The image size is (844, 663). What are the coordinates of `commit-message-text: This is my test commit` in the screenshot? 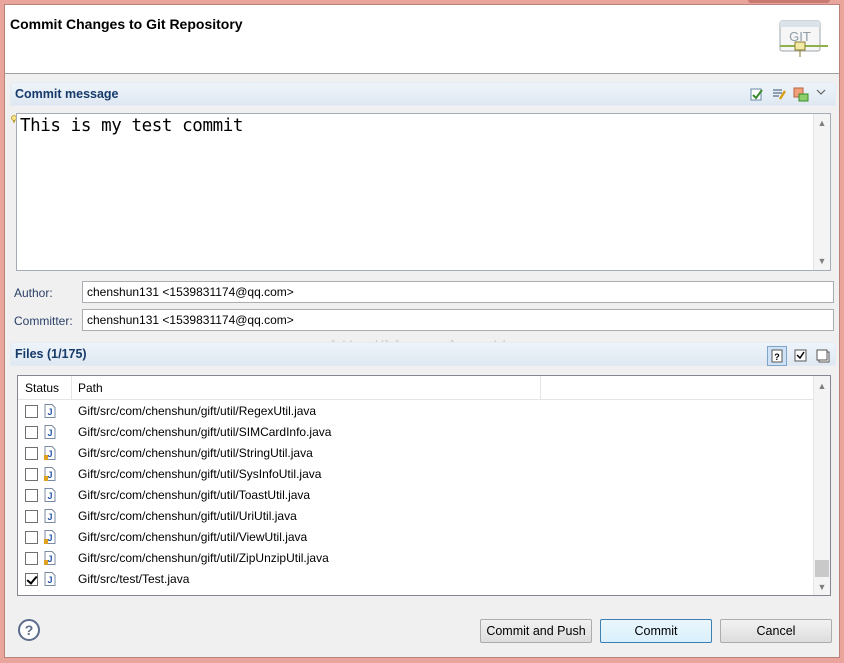 It's located at (131, 126).